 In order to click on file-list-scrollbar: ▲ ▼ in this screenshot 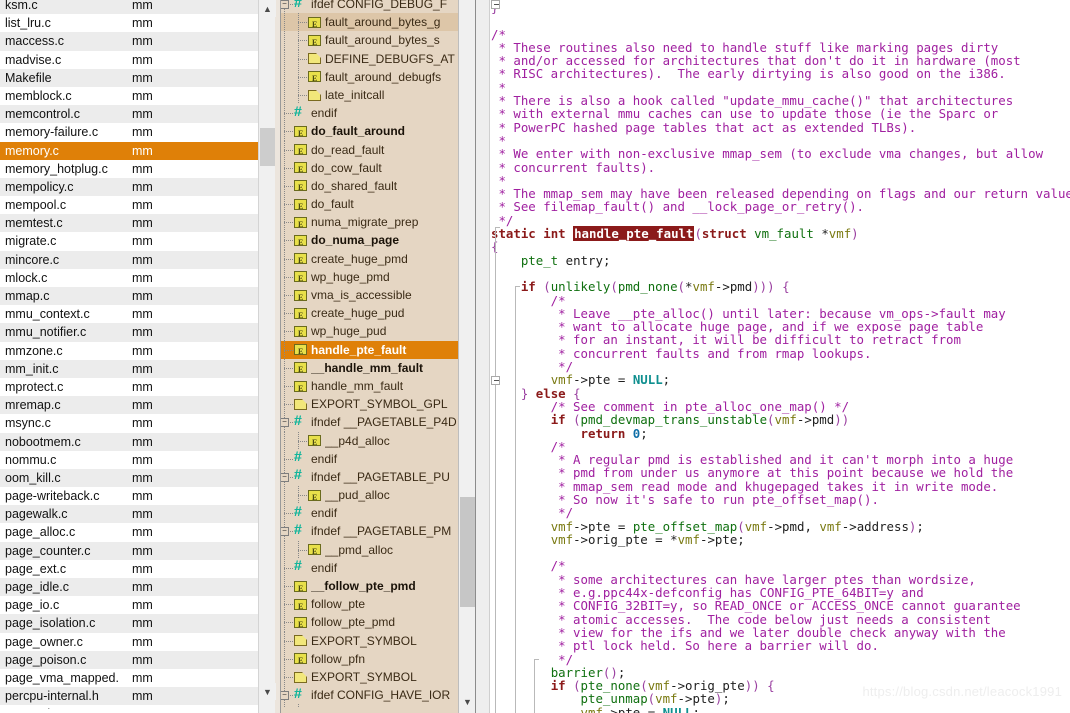, I will do `click(267, 356)`.